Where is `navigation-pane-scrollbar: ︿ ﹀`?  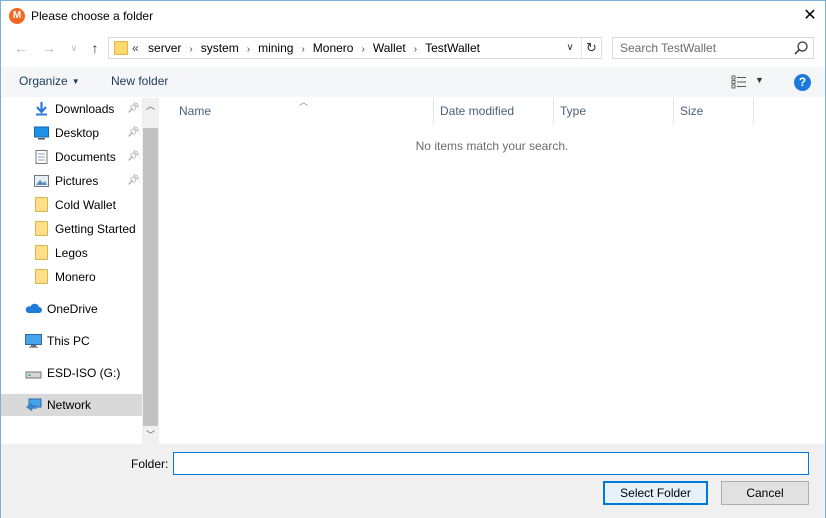 navigation-pane-scrollbar: ︿ ﹀ is located at coordinates (150, 271).